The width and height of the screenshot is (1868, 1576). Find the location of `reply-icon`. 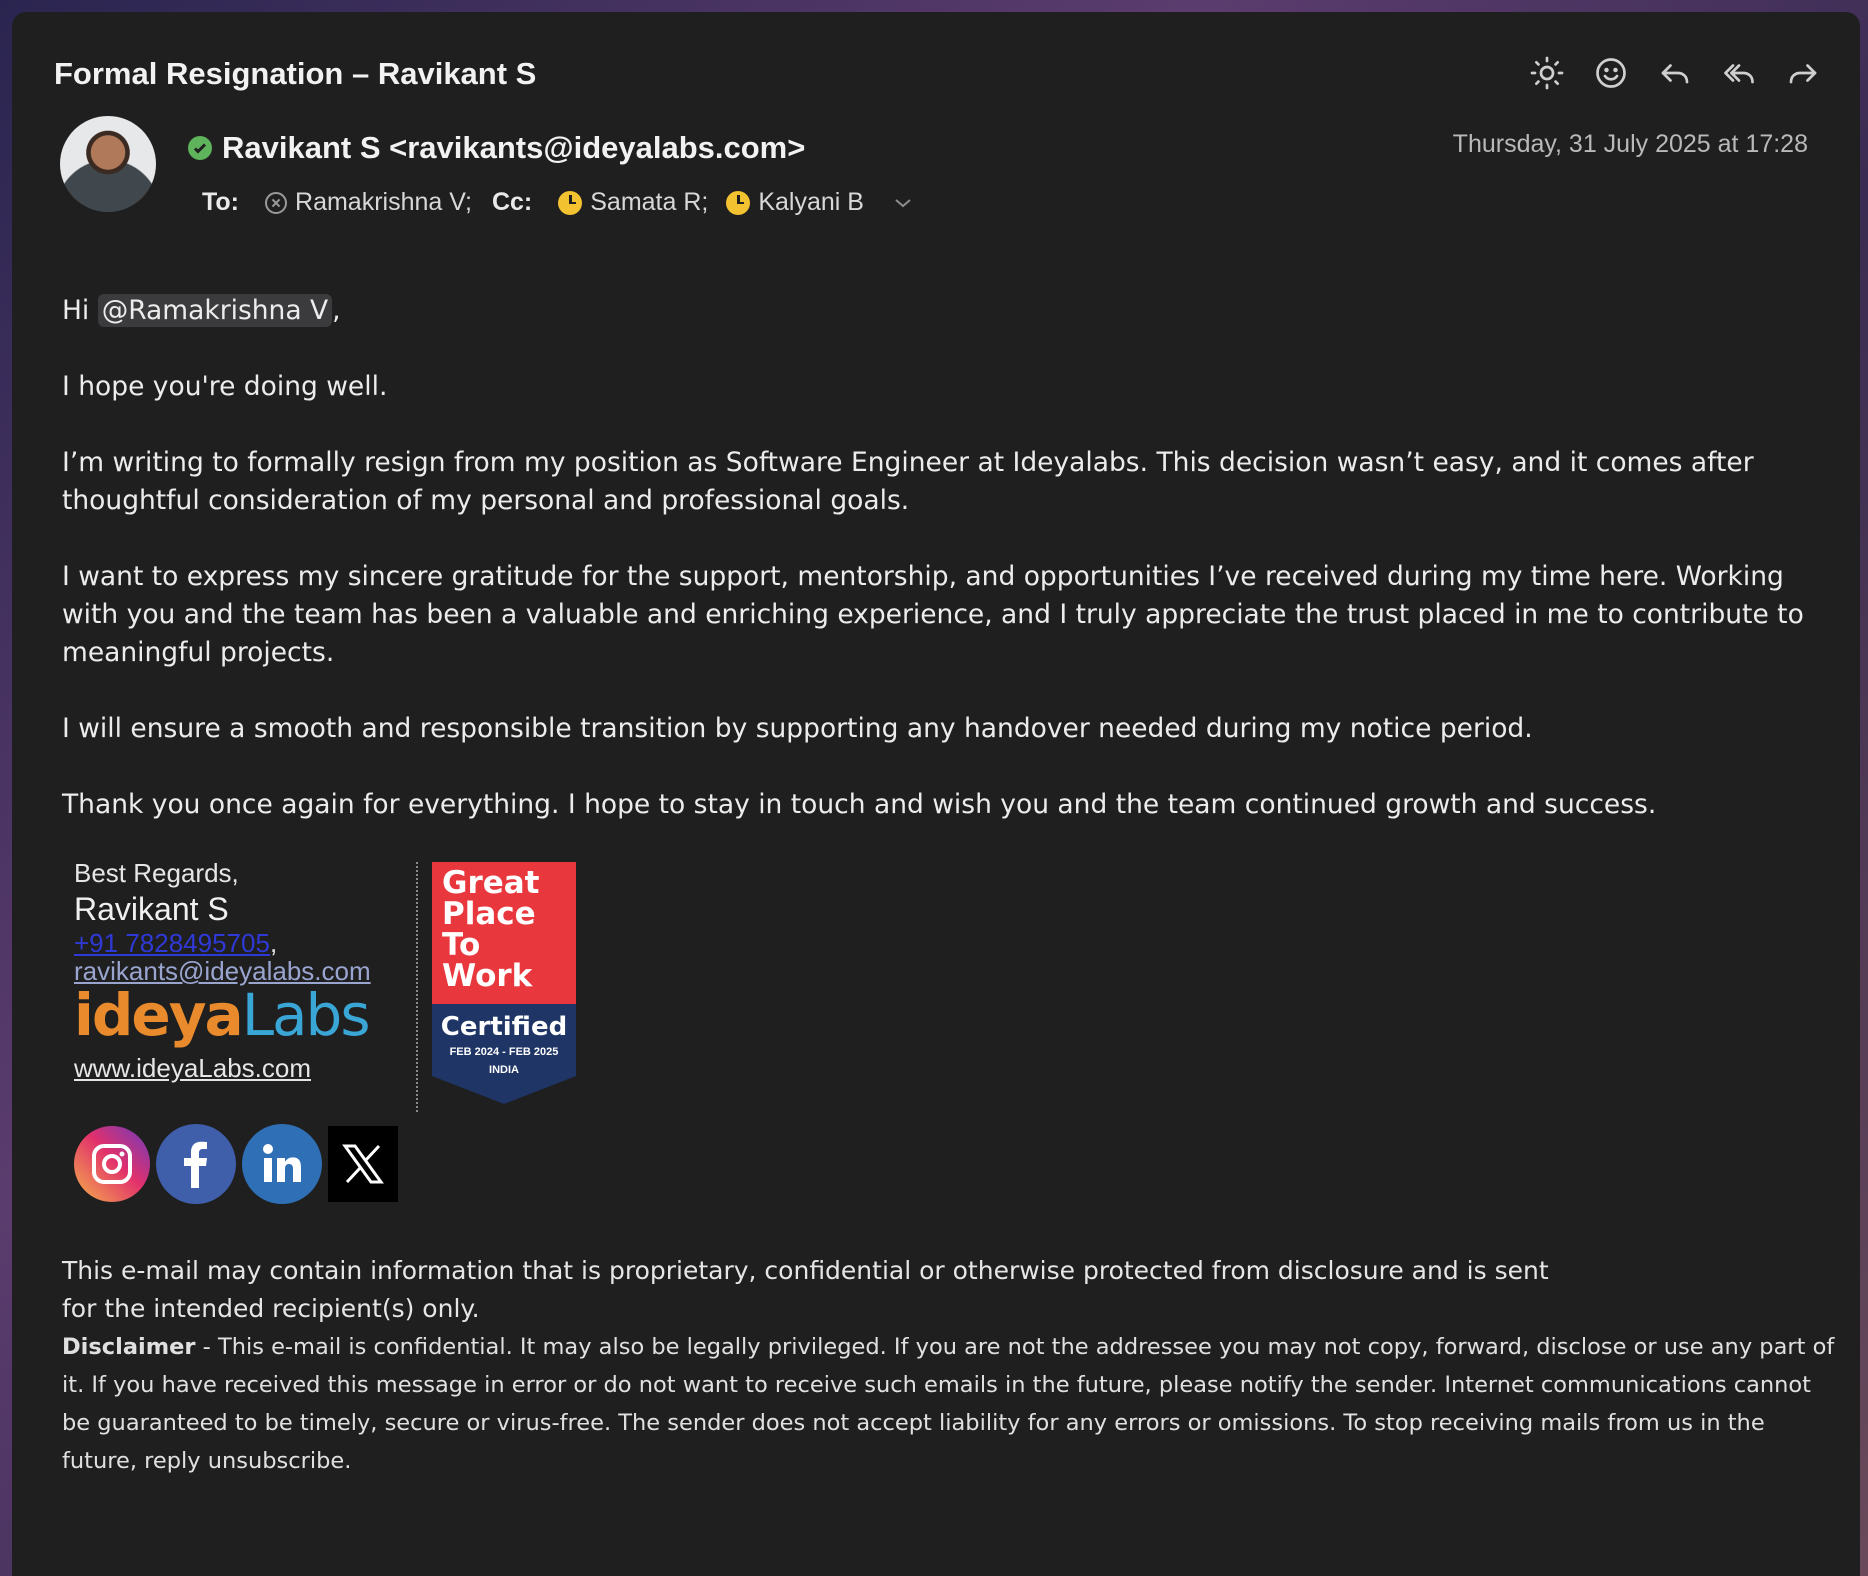

reply-icon is located at coordinates (1675, 73).